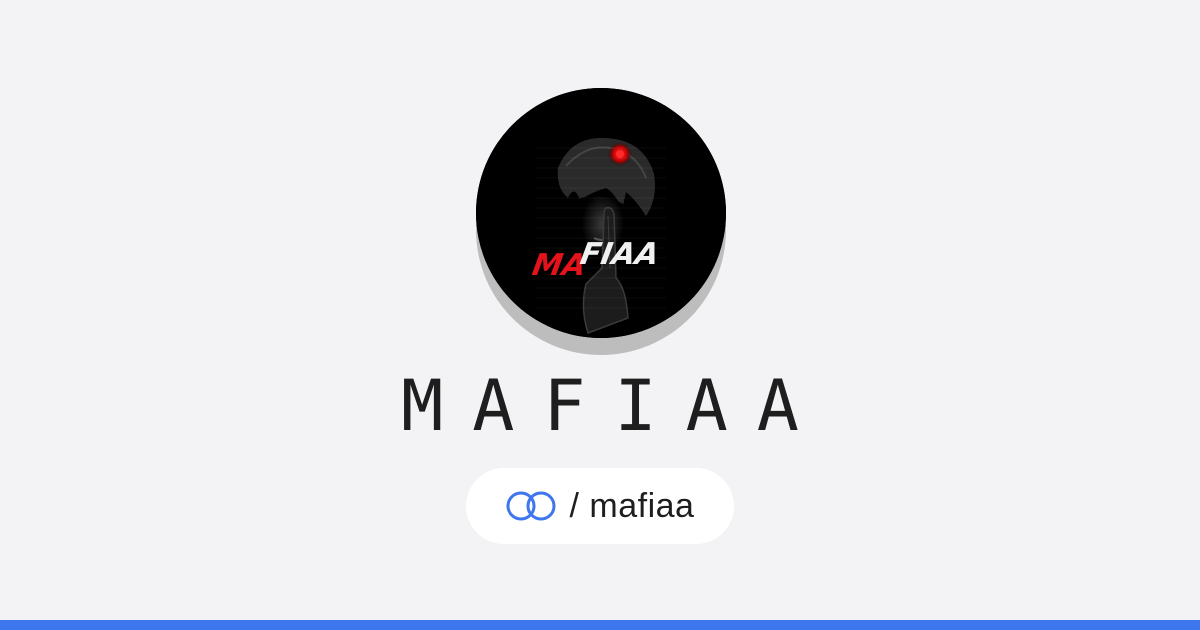 This screenshot has width=1200, height=630. I want to click on profile-handle-link: / mafiaa, so click(600, 506).